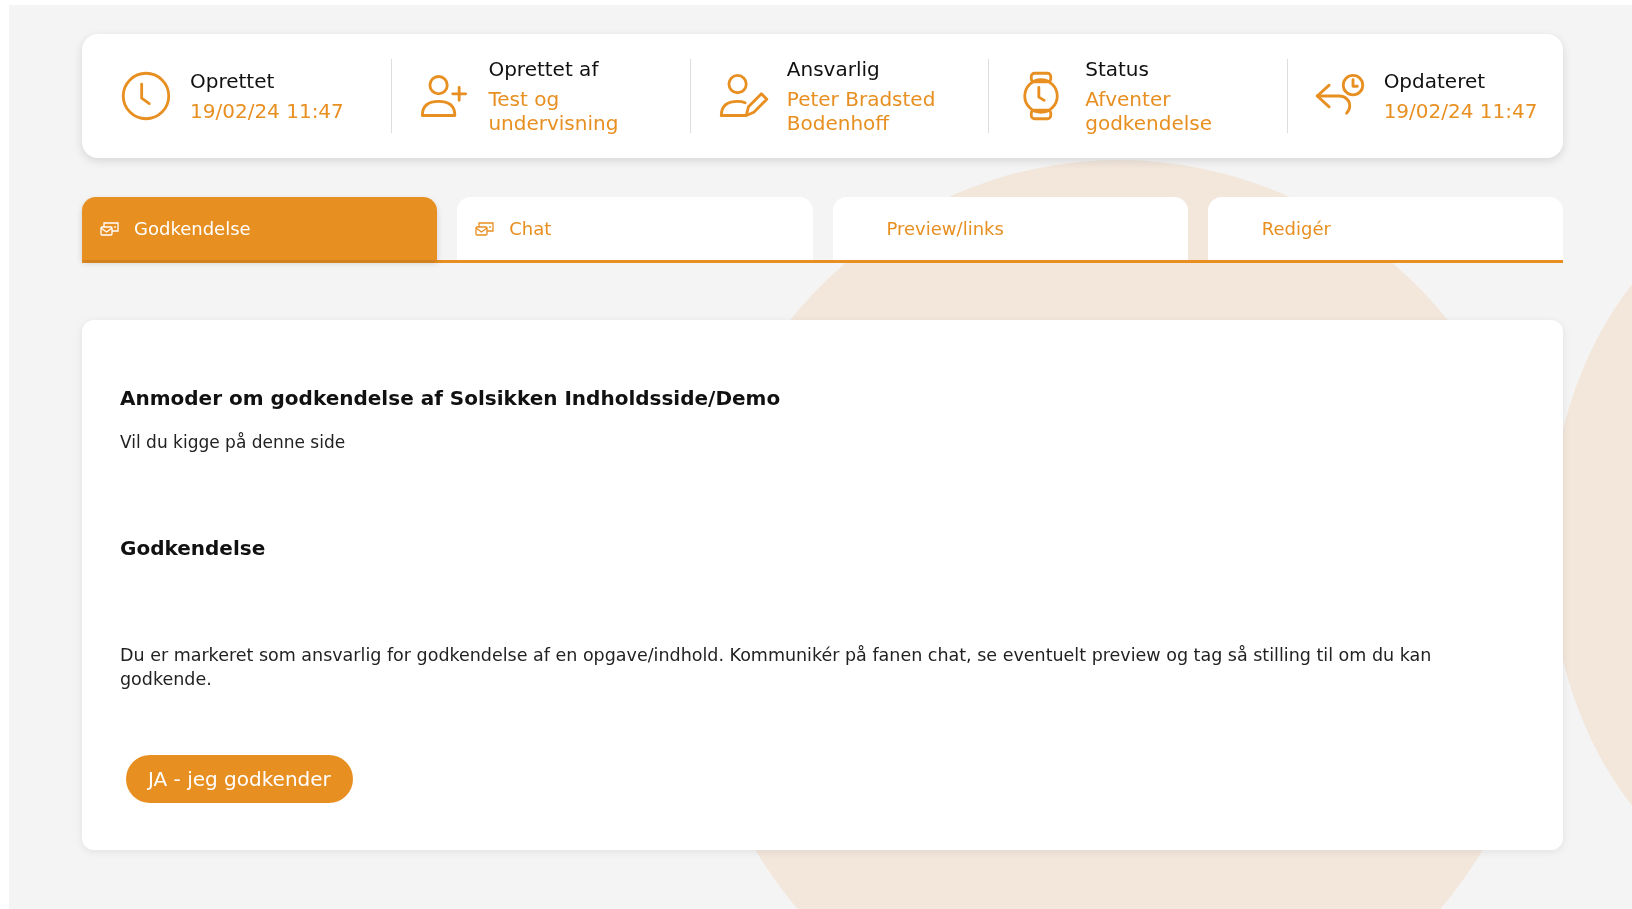  What do you see at coordinates (233, 81) in the screenshot?
I see `info-label: Oprettet` at bounding box center [233, 81].